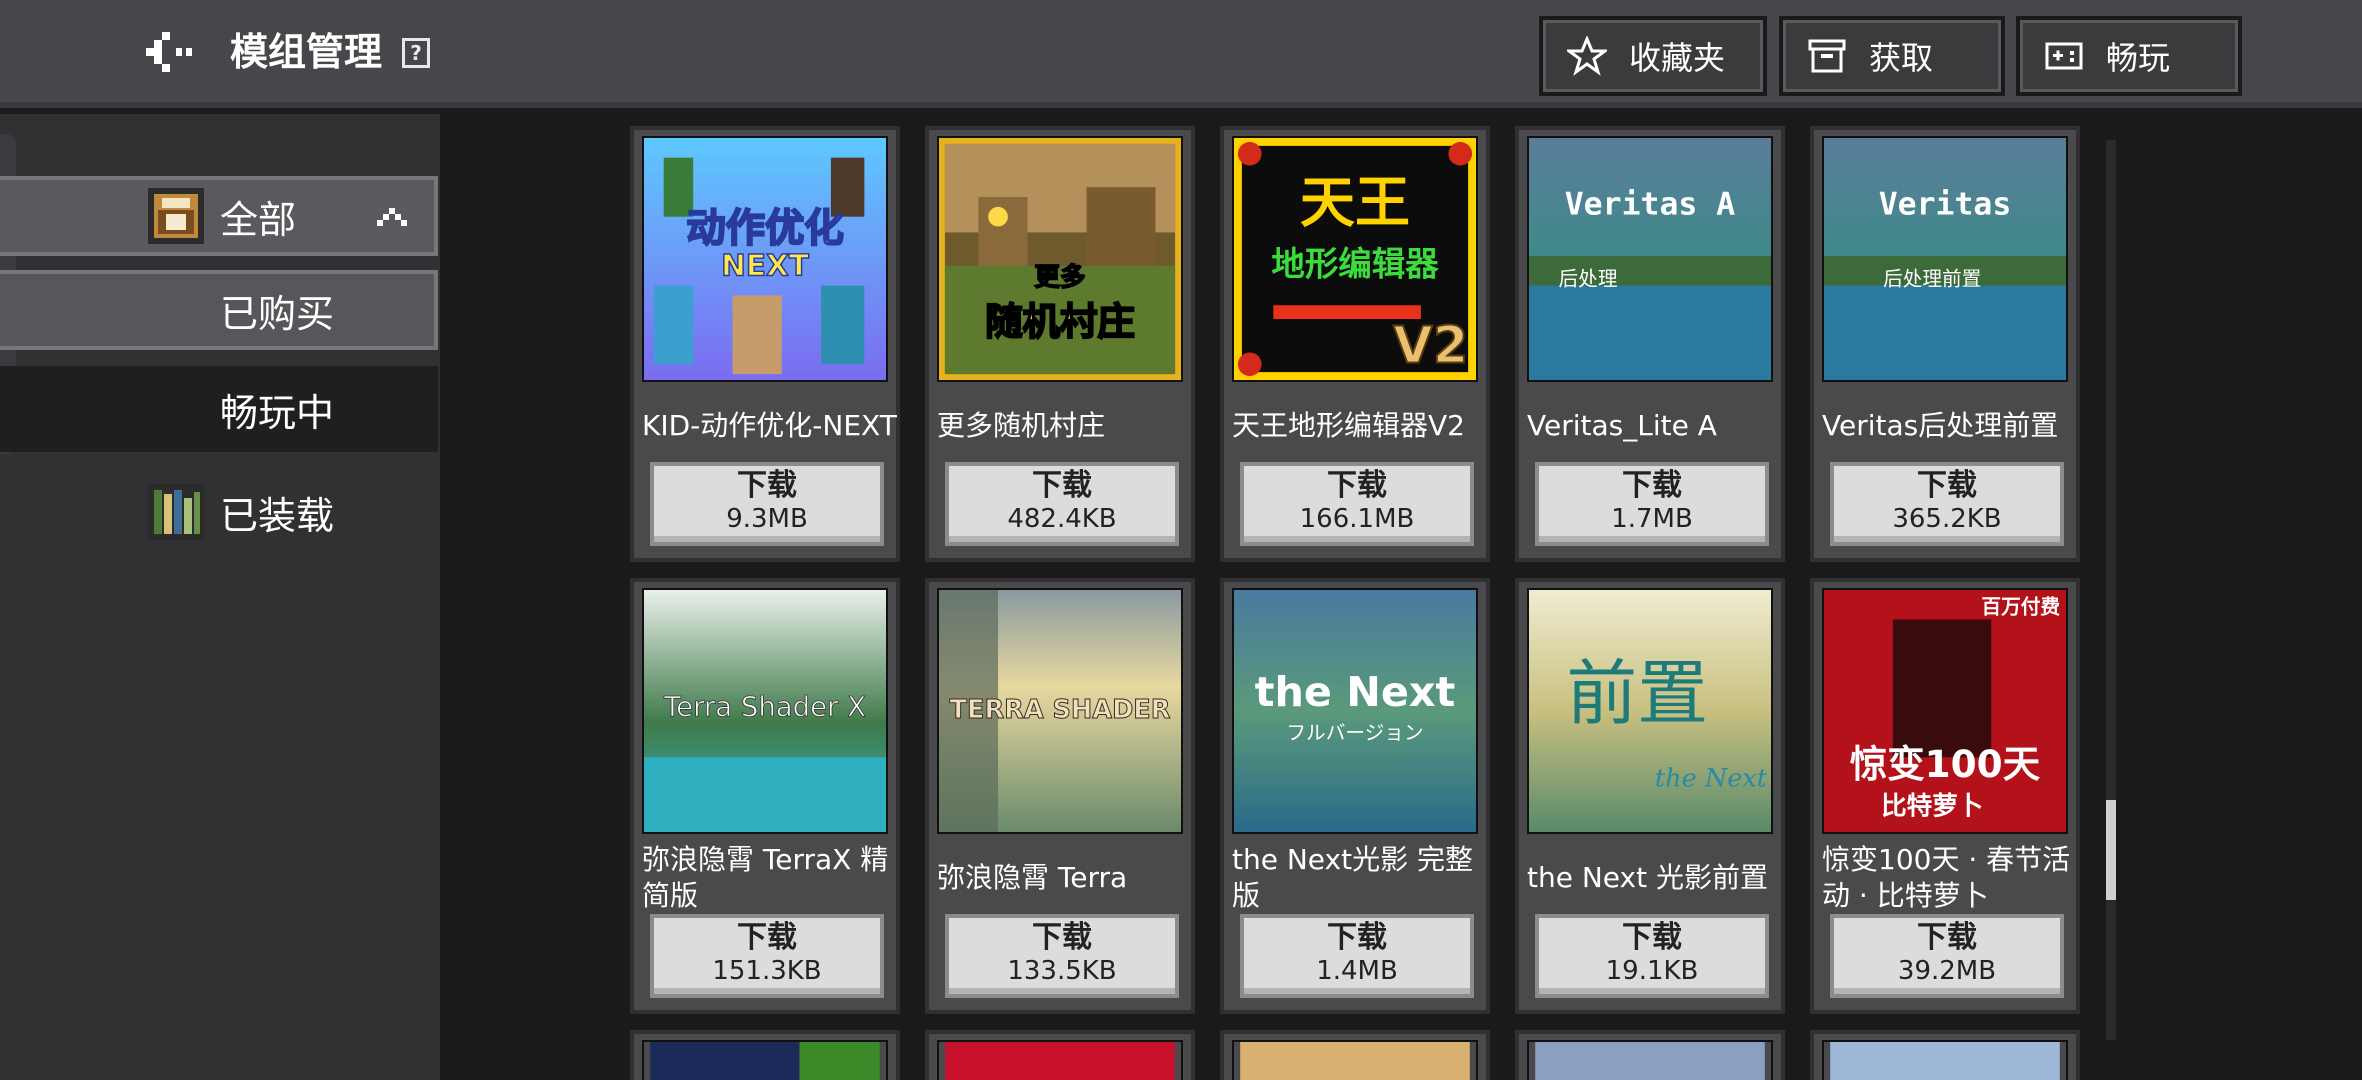 The width and height of the screenshot is (2362, 1080). I want to click on svg-text: 后处理前置, so click(1932, 279).